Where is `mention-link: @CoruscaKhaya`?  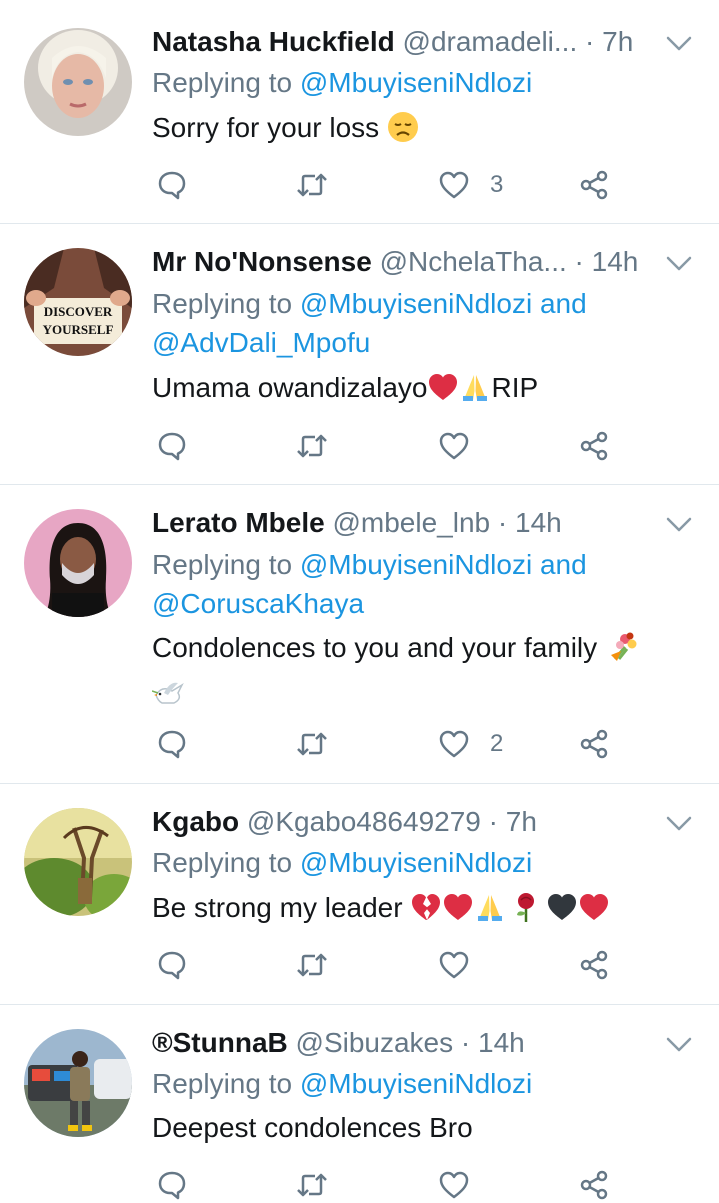
mention-link: @CoruscaKhaya is located at coordinates (258, 603).